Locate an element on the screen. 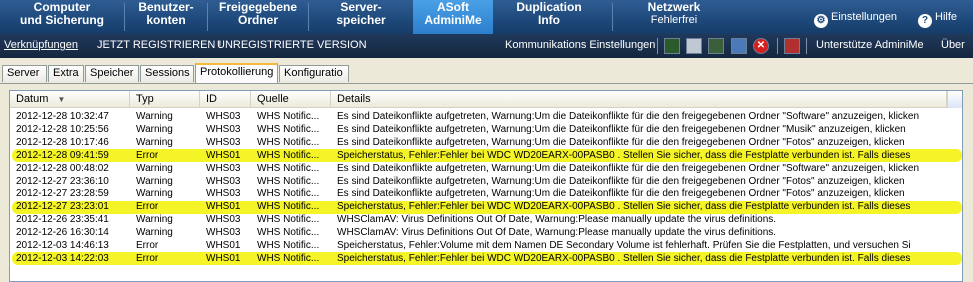 The image size is (973, 282). nav-tab-label: Server- is located at coordinates (361, 7).